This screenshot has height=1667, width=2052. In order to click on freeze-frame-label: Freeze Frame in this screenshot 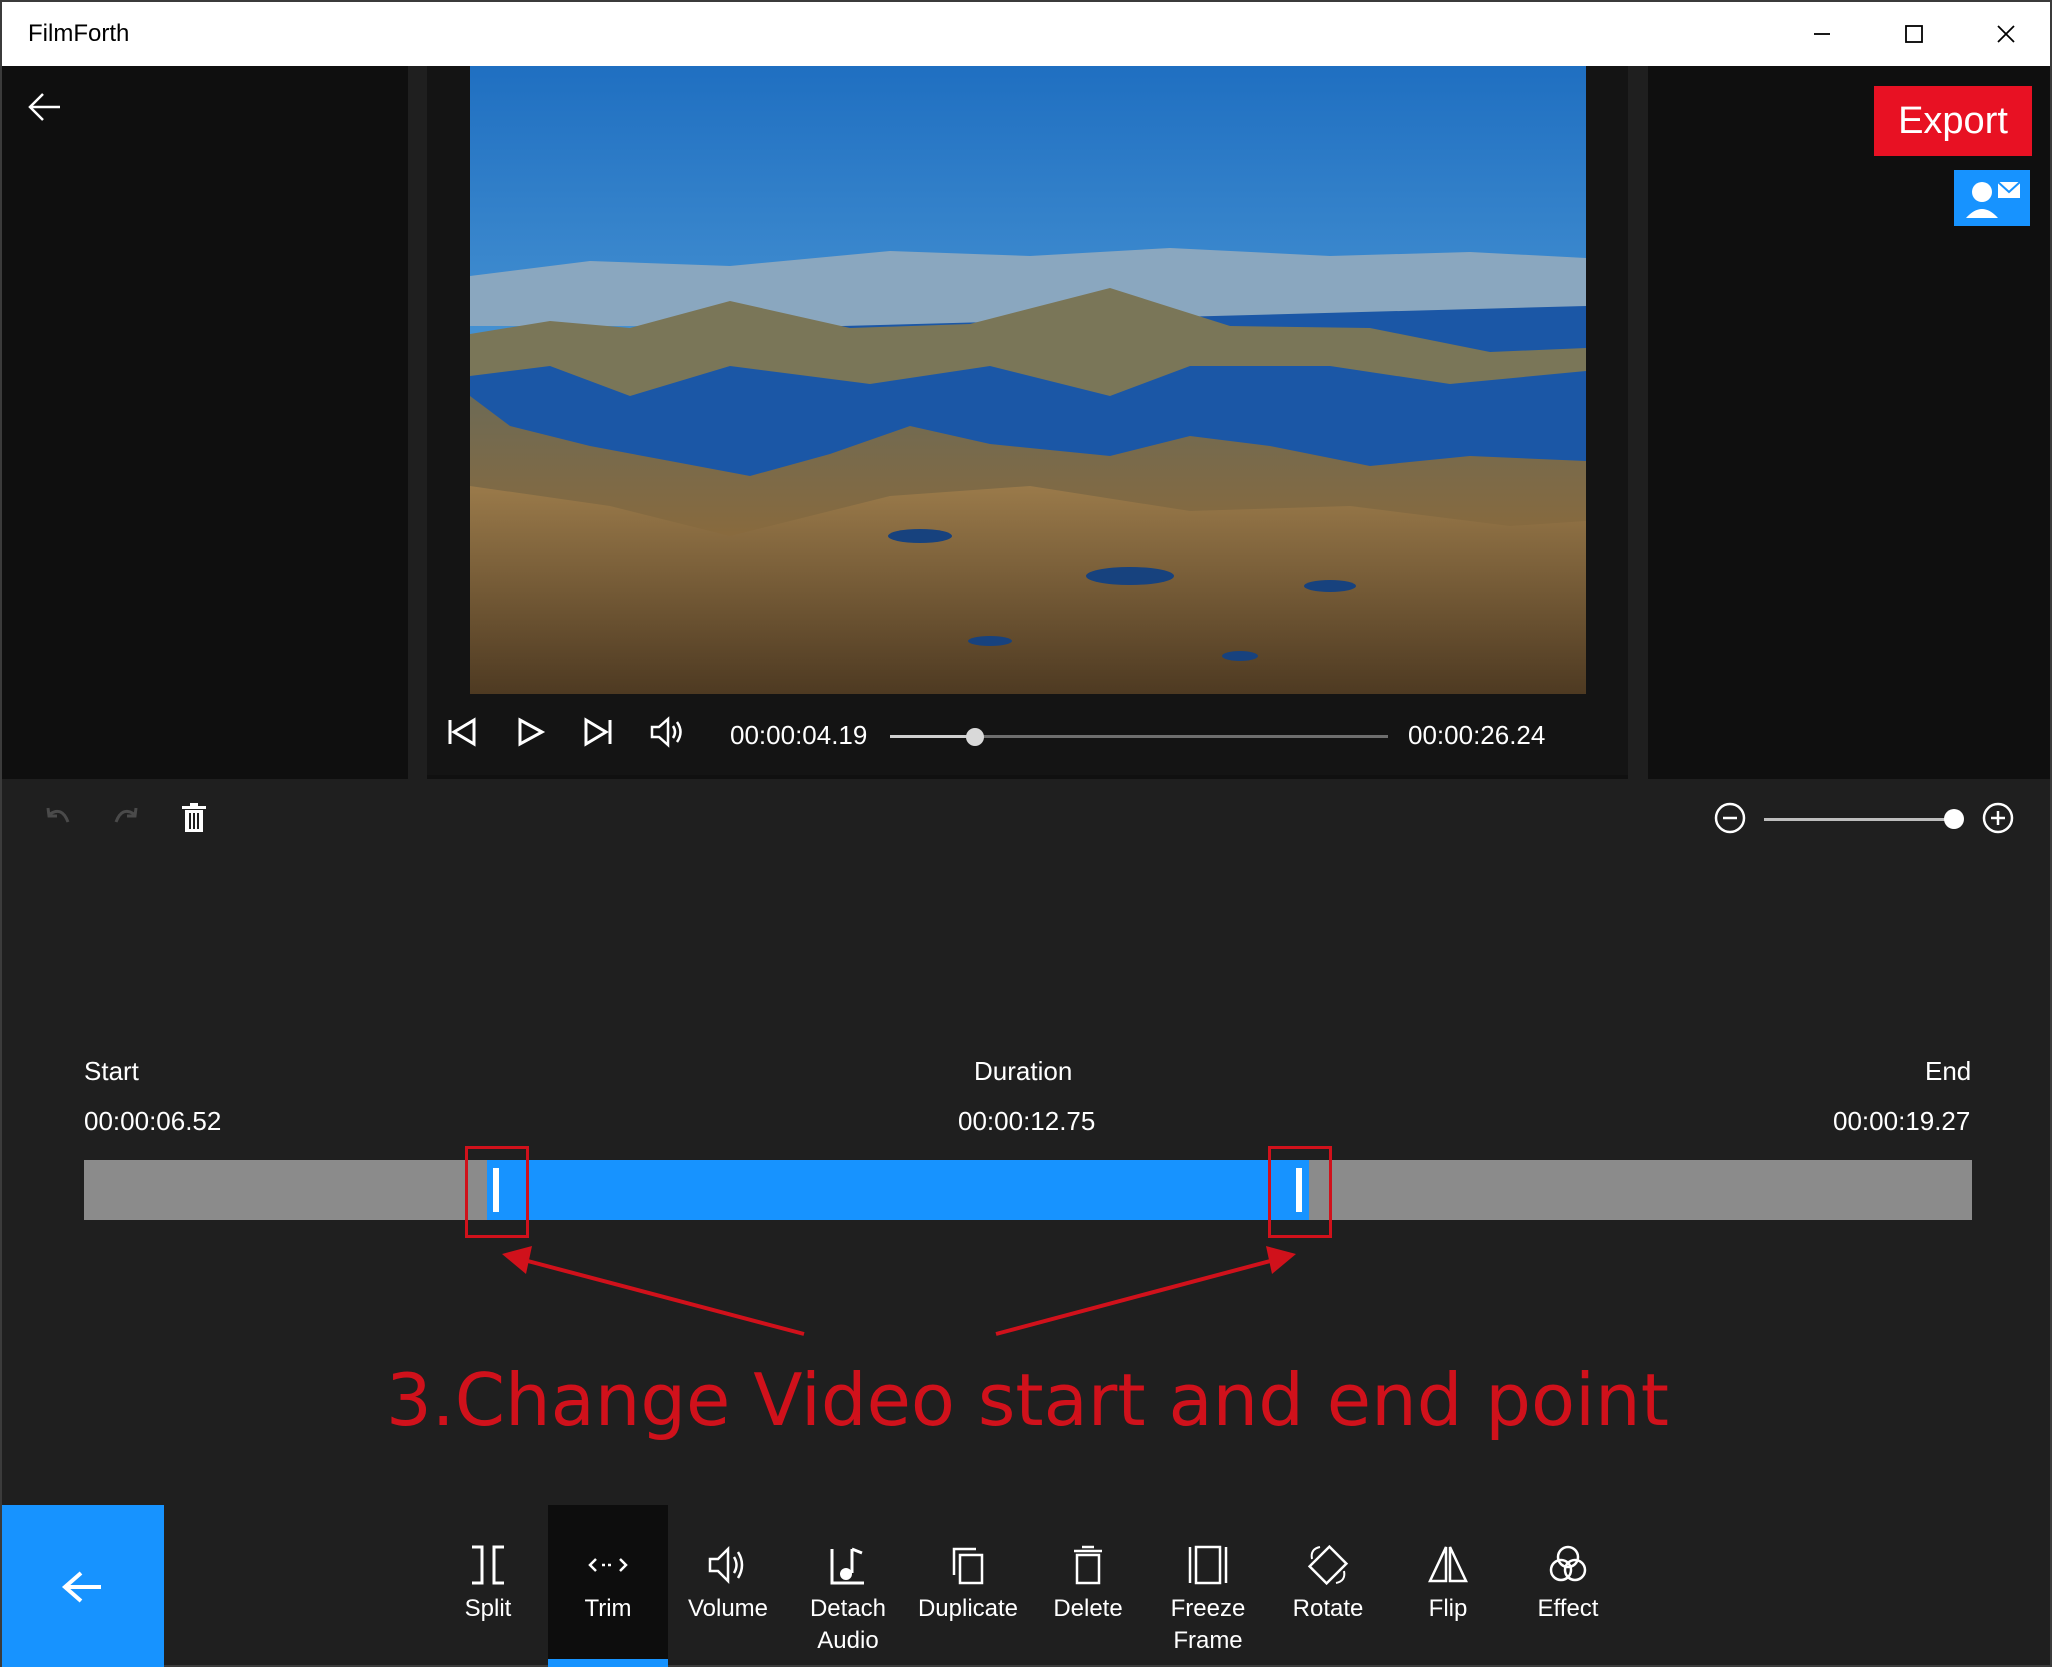, I will do `click(1208, 1624)`.